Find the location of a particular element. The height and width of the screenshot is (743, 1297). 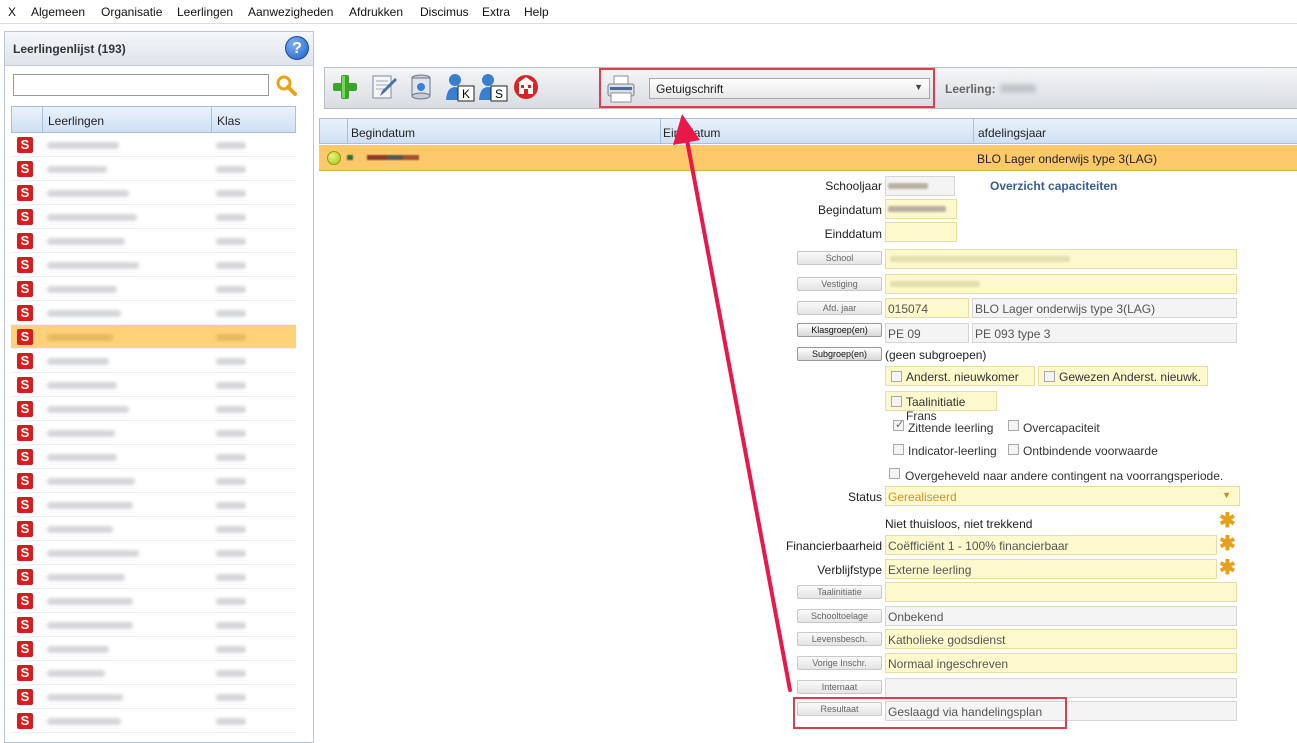

student-klas-redacted is located at coordinates (231, 265).